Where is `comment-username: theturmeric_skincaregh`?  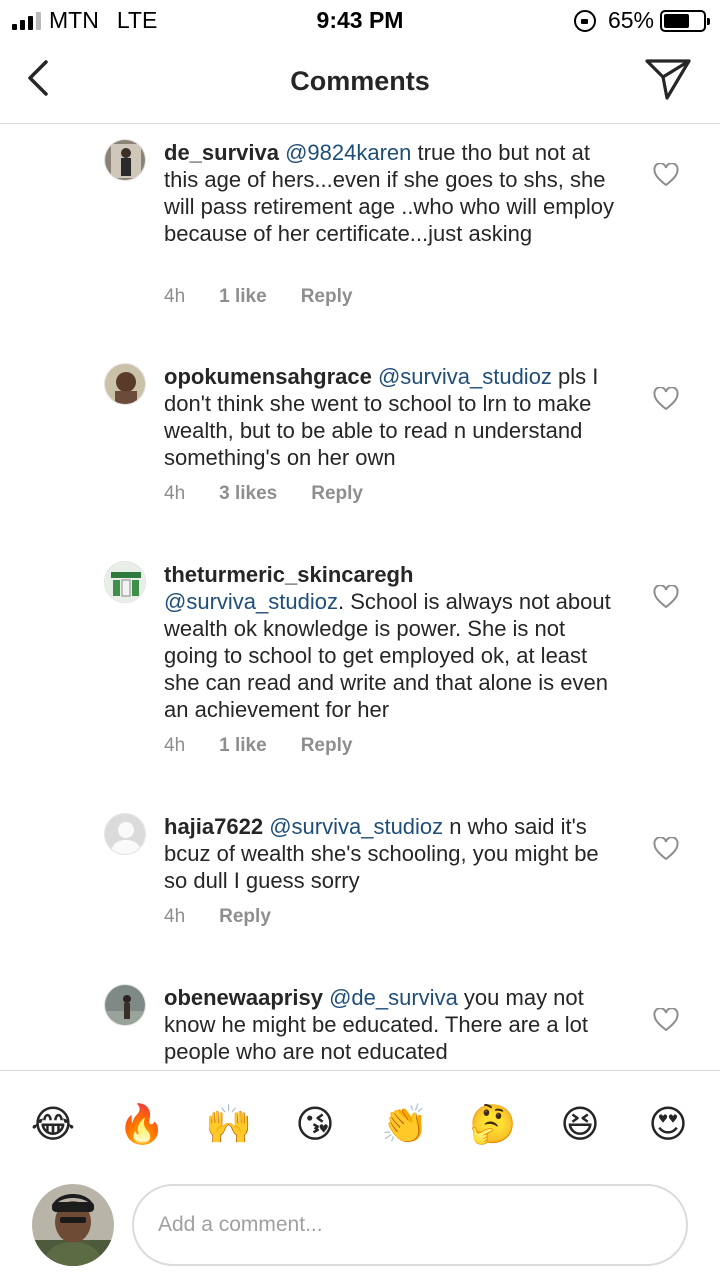 comment-username: theturmeric_skincaregh is located at coordinates (288, 574).